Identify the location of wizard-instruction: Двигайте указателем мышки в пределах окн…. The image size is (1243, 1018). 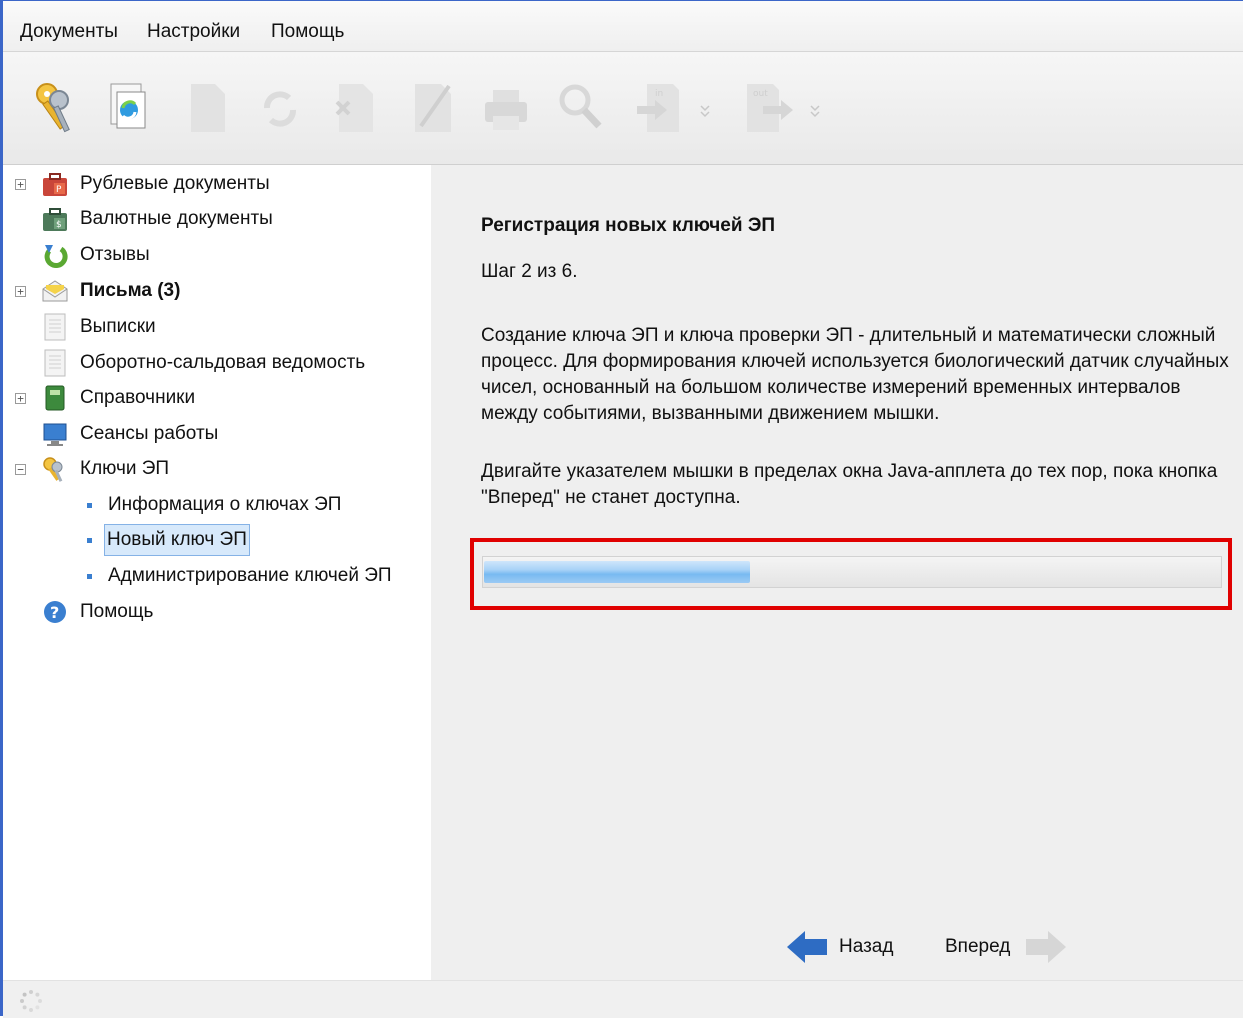
(849, 484).